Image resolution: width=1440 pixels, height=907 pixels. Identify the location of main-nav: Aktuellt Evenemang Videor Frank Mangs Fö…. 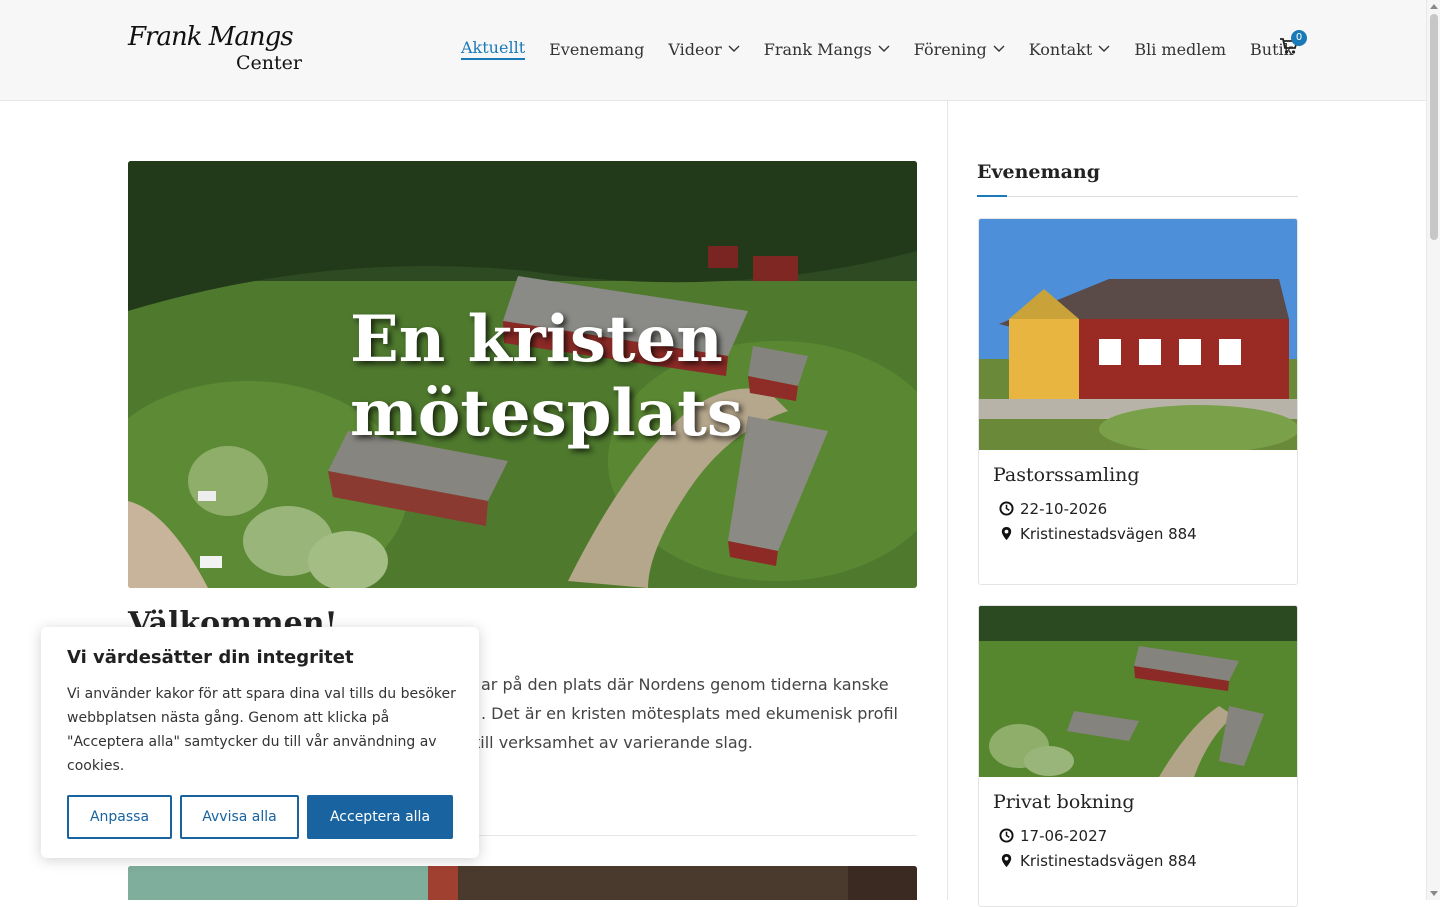
(877, 49).